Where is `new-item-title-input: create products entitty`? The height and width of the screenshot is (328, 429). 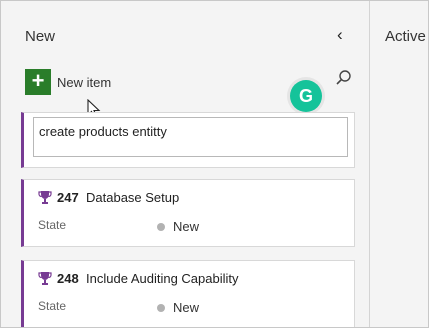 new-item-title-input: create products entitty is located at coordinates (190, 137).